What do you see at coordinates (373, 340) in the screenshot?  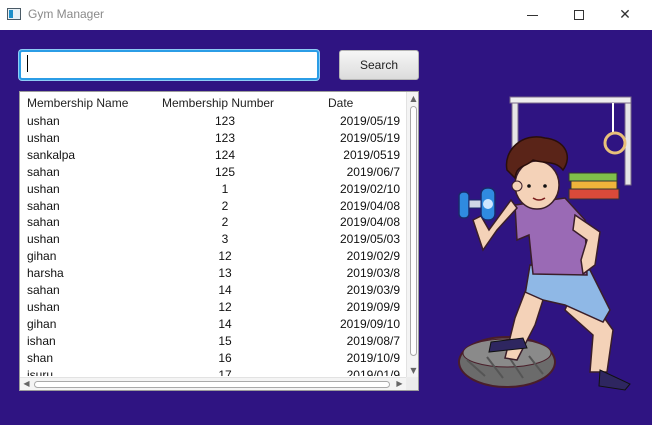 I see `cell-date: 2019/08/7` at bounding box center [373, 340].